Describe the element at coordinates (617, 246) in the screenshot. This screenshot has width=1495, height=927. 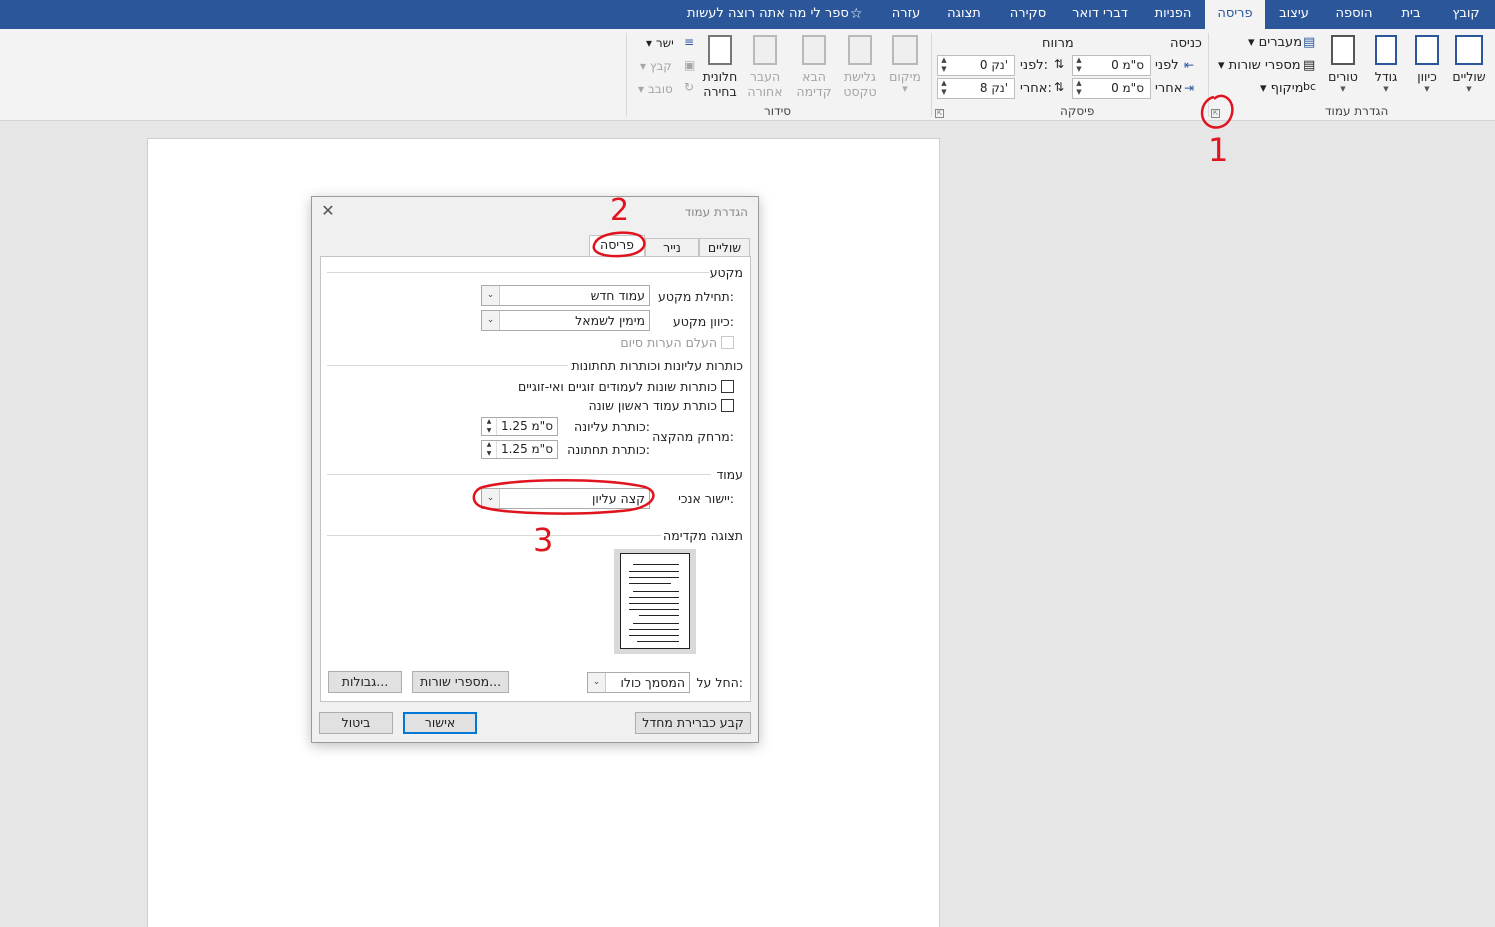
I see `tab-layout-dialog: פריסה` at that location.